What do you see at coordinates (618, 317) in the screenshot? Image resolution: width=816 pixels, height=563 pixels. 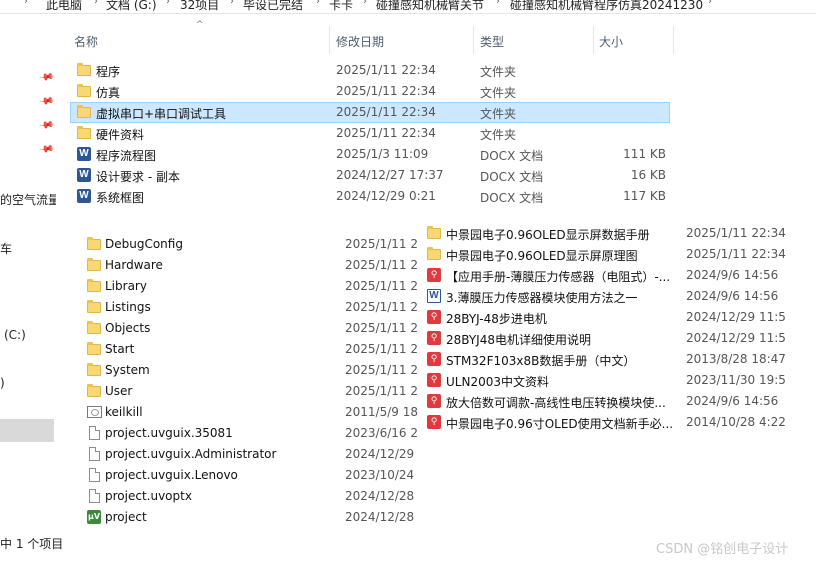 I see `file-row: ⚲ 28BYJ-48步进电机 2024/12/29 11:5` at bounding box center [618, 317].